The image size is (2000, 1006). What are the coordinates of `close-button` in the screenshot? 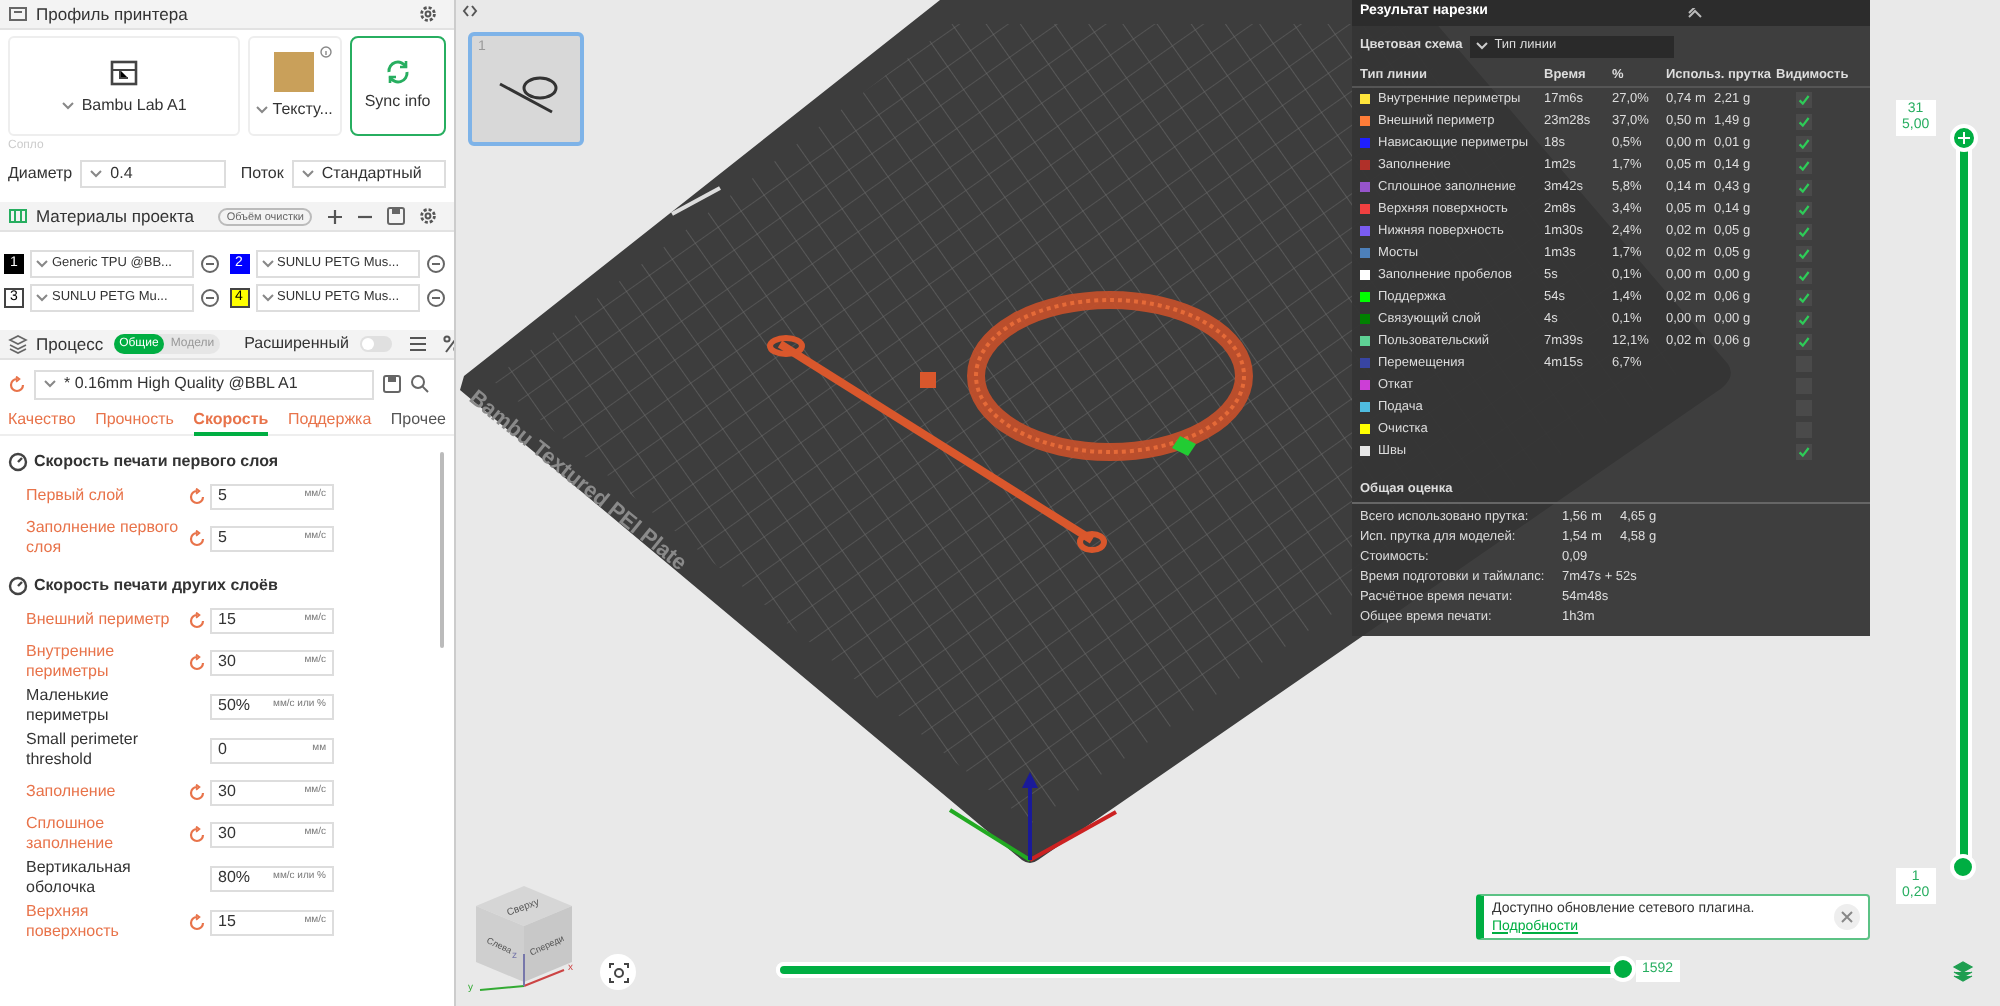 It's located at (1847, 917).